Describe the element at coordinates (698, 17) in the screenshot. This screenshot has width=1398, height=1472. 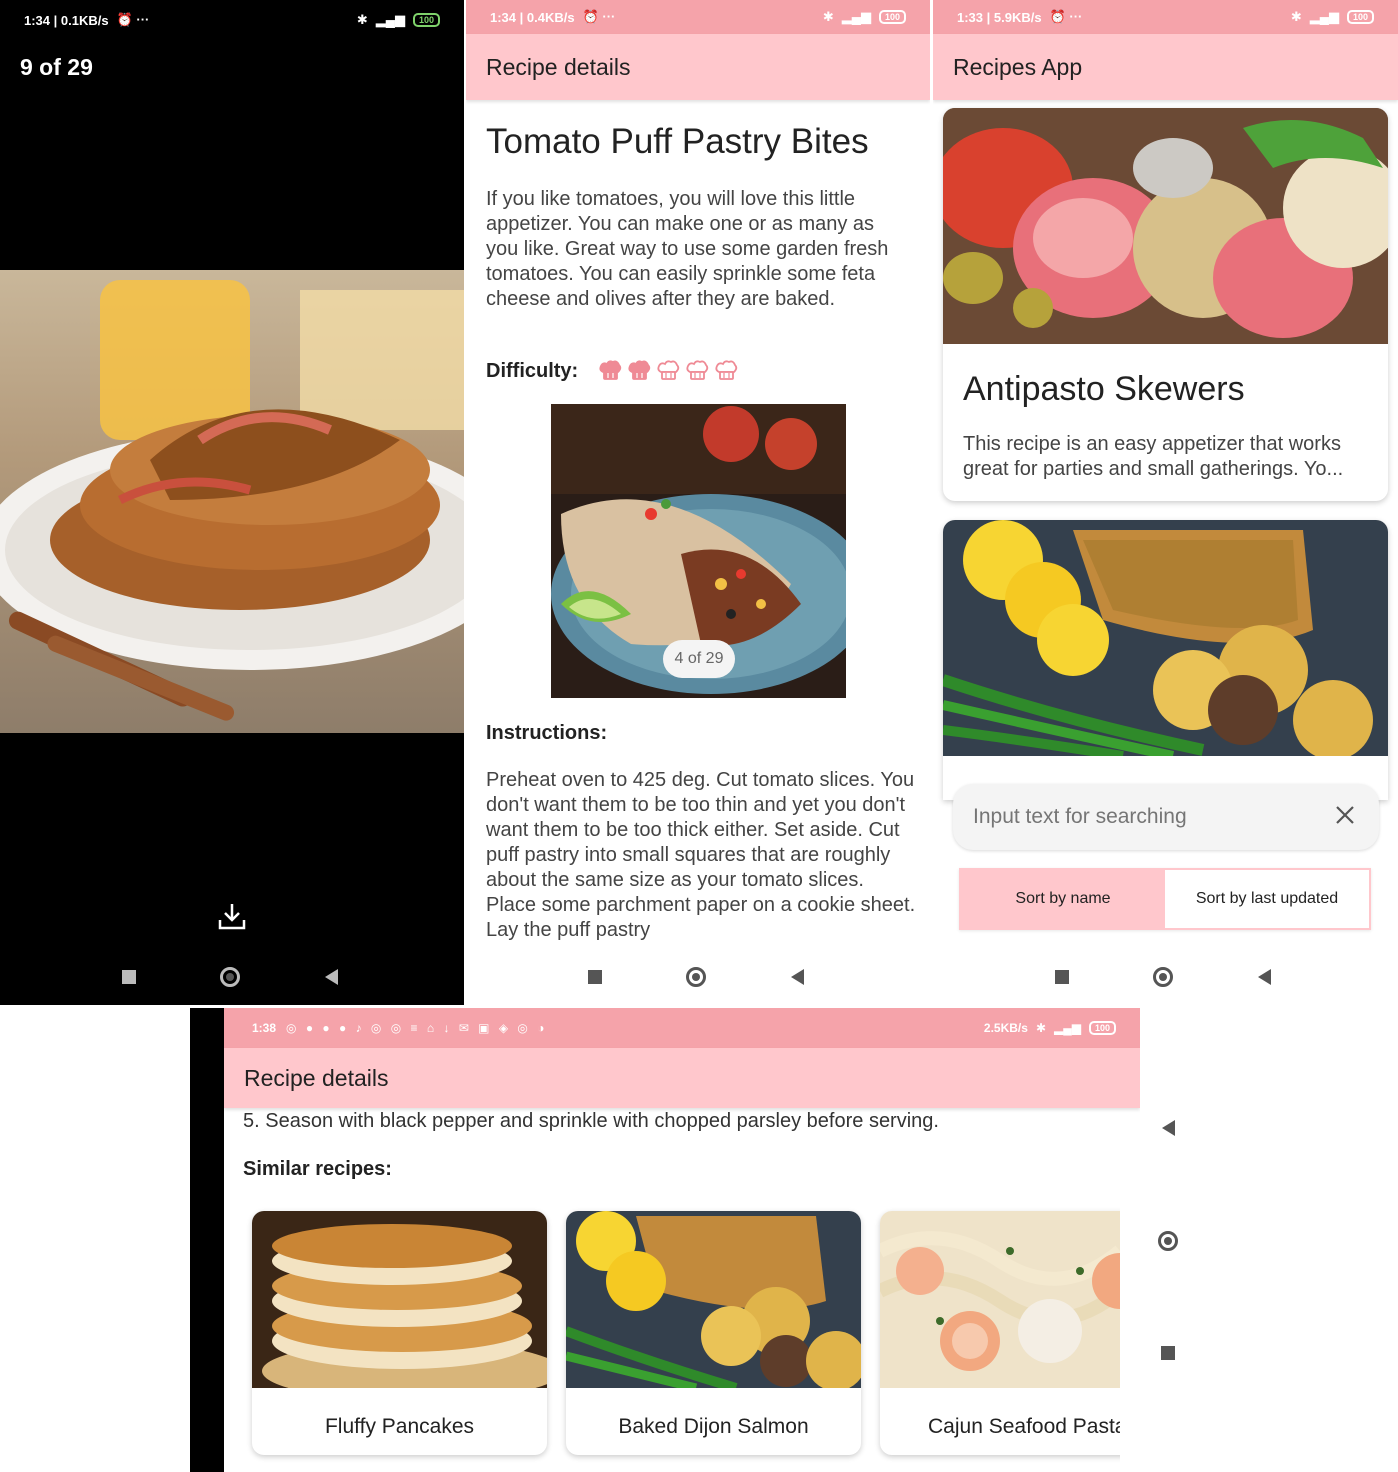
I see `status-bar: 1:34 | 0.4KB/s ⏰ ··· ✱ ▂▄▆ 100` at that location.